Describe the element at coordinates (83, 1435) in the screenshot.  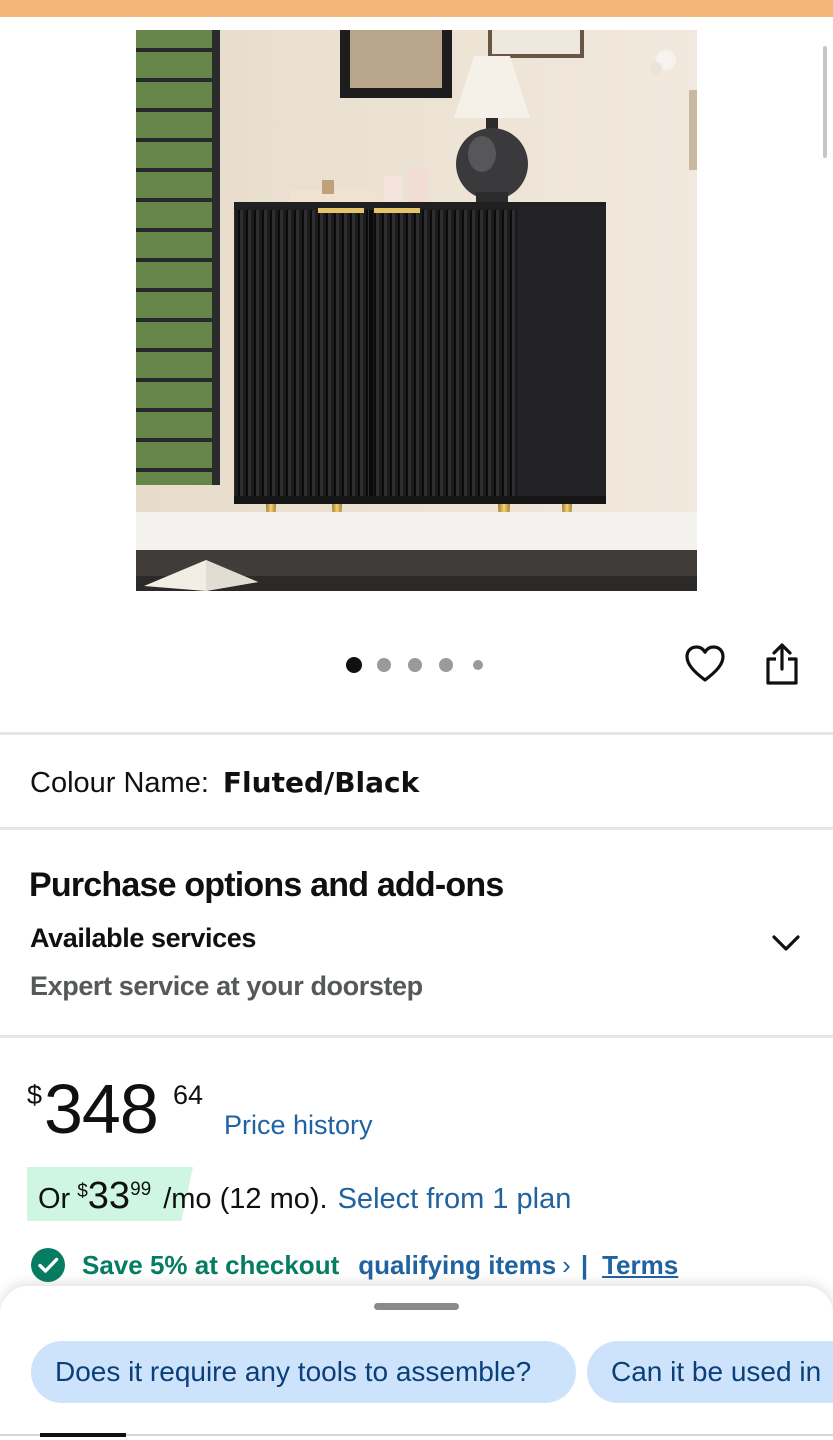
I see `sheet-active-tab-indicator` at that location.